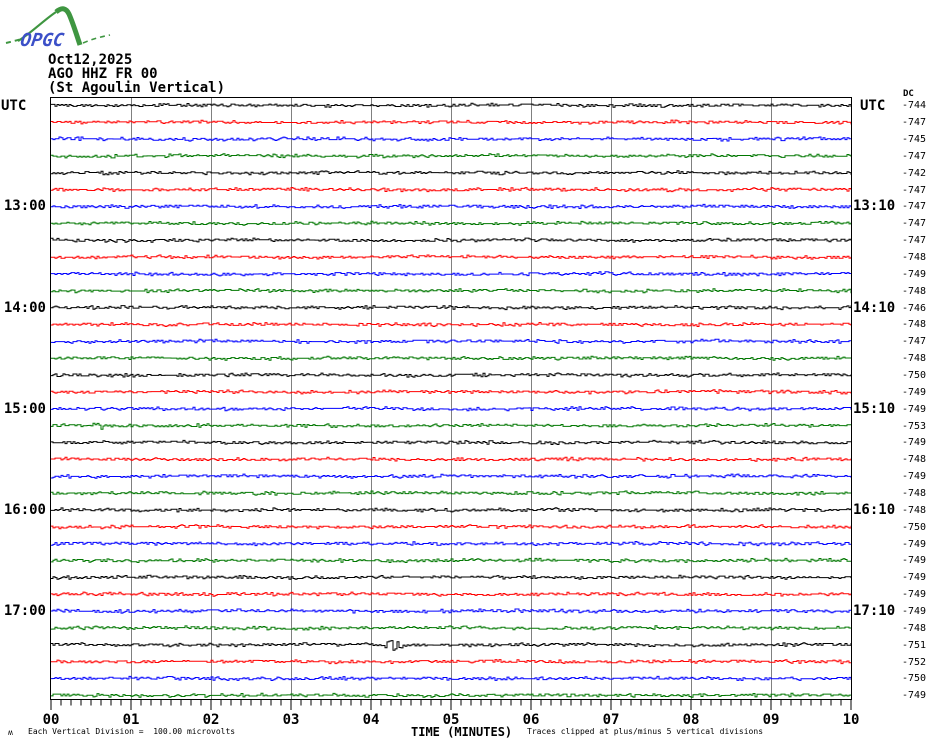 This screenshot has height=744, width=930. Describe the element at coordinates (914, 426) in the screenshot. I see `dc-offset-value: -753` at that location.